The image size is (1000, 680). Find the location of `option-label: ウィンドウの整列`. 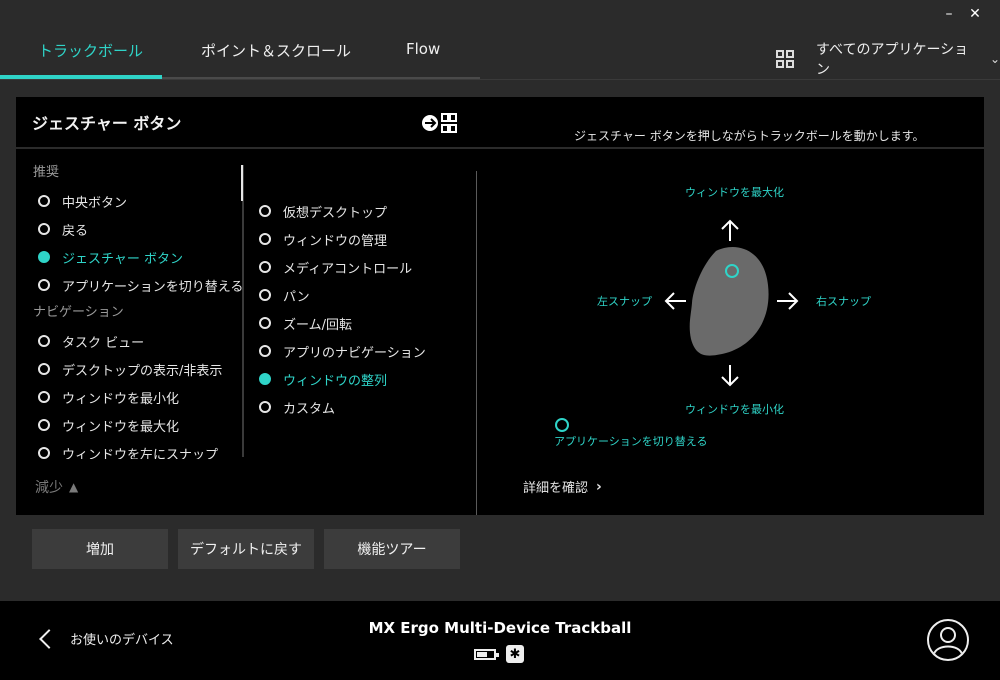

option-label: ウィンドウの整列 is located at coordinates (335, 381).